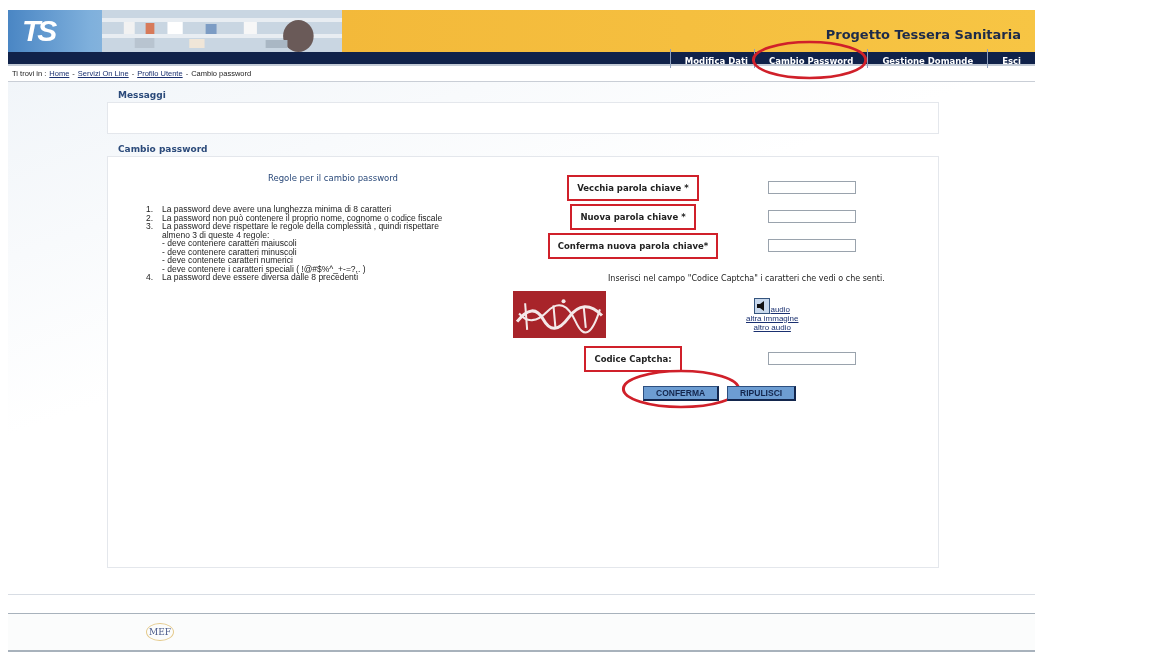 The height and width of the screenshot is (663, 1171). What do you see at coordinates (633, 245) in the screenshot?
I see `field-label: Conferma nuova parola chiave*` at bounding box center [633, 245].